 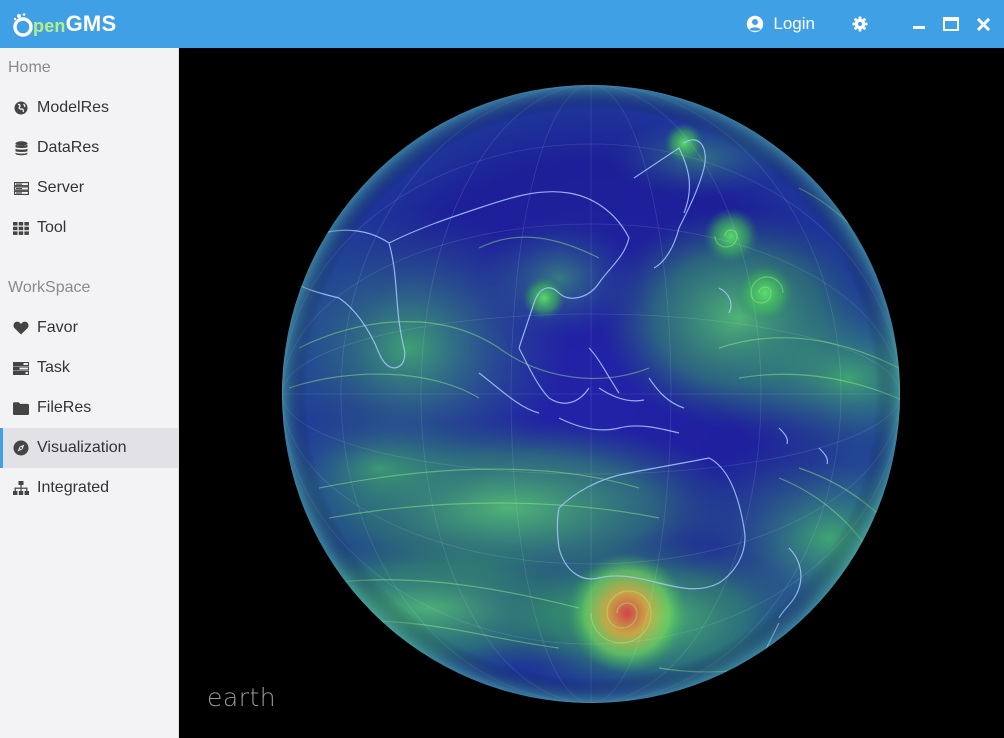 What do you see at coordinates (49, 25) in the screenshot?
I see `logo-pen-text: pen` at bounding box center [49, 25].